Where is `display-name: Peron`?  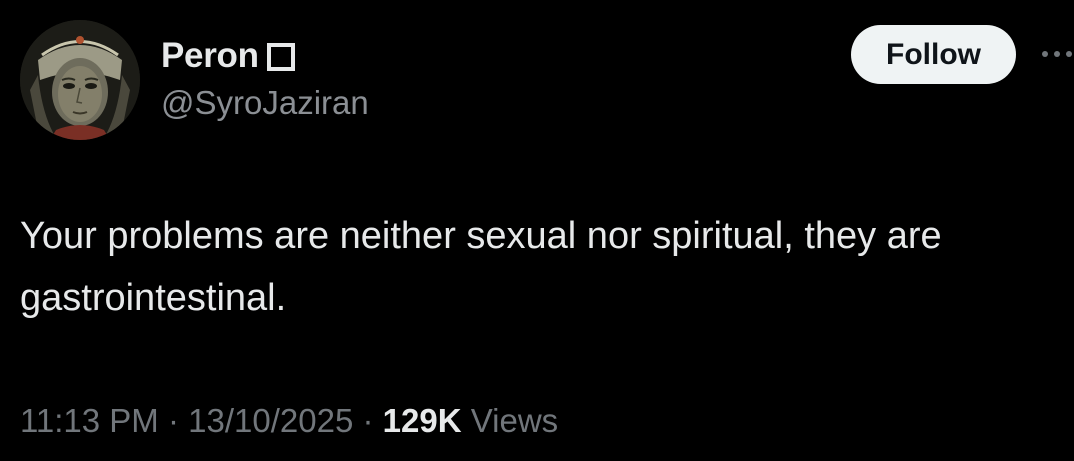 display-name: Peron is located at coordinates (210, 56).